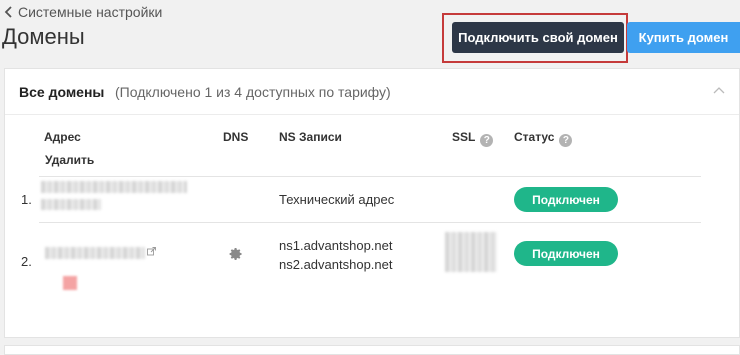  Describe the element at coordinates (719, 90) in the screenshot. I see `chevron-up-icon` at that location.